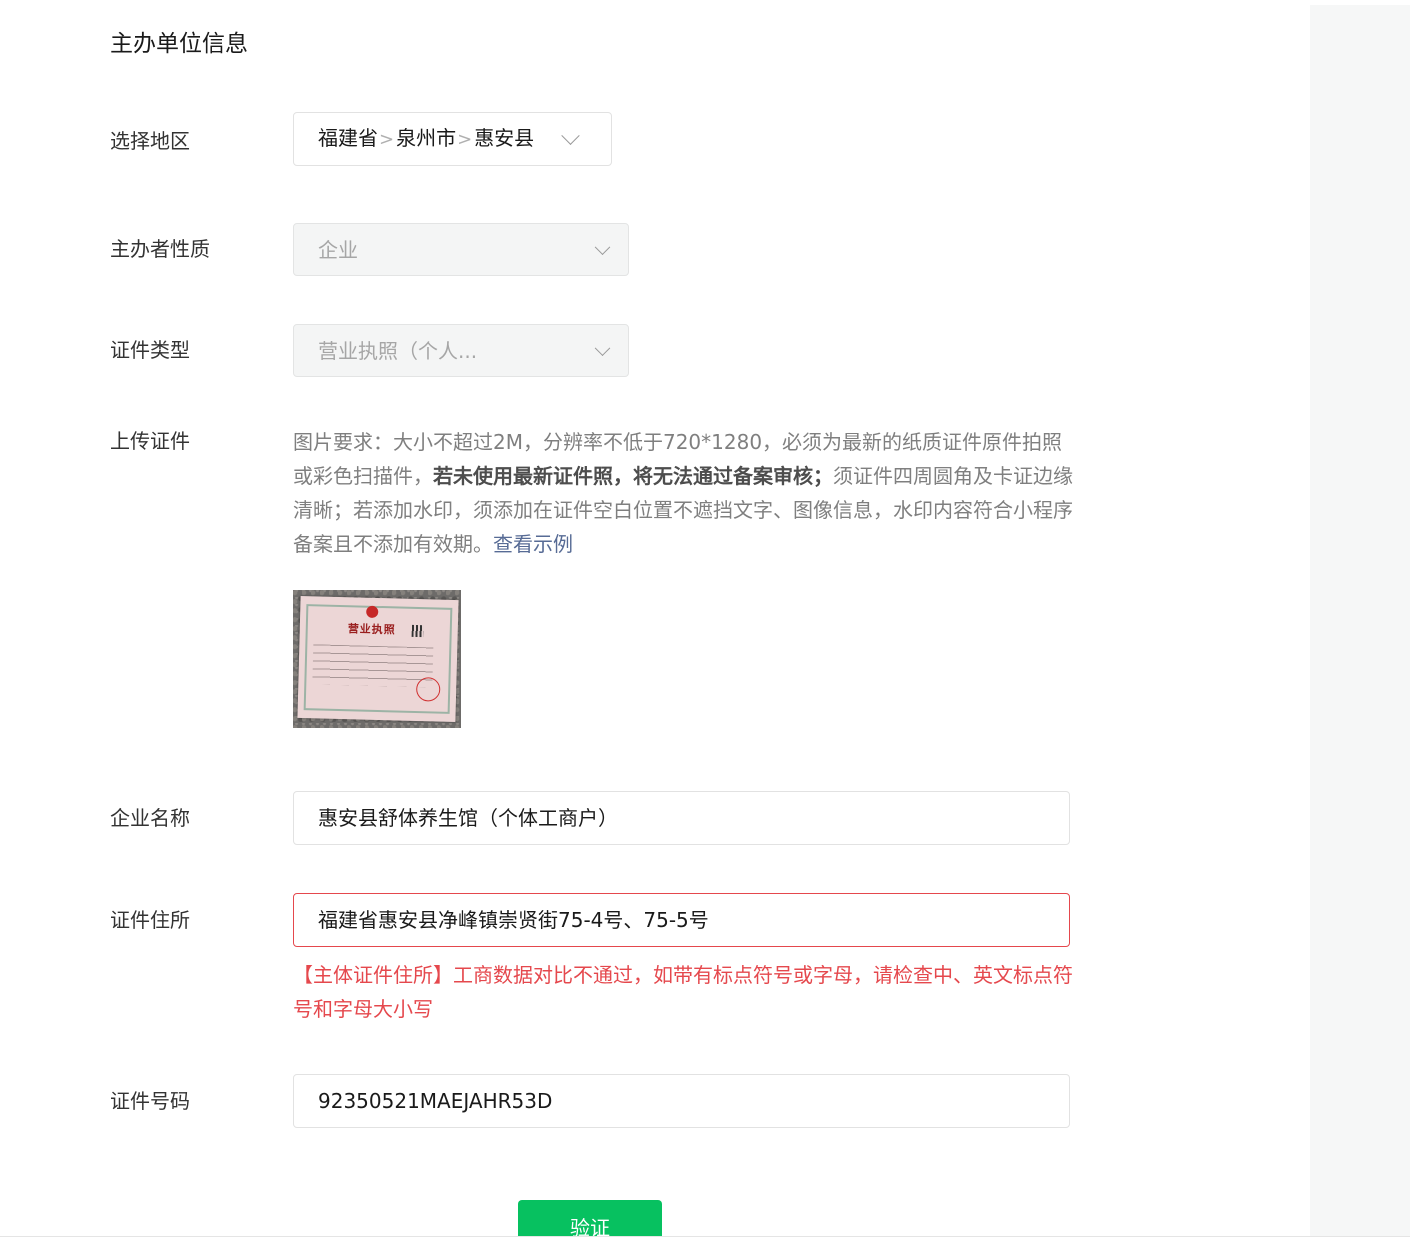 This screenshot has width=1410, height=1239. Describe the element at coordinates (705, 1236) in the screenshot. I see `bottom-divider` at that location.